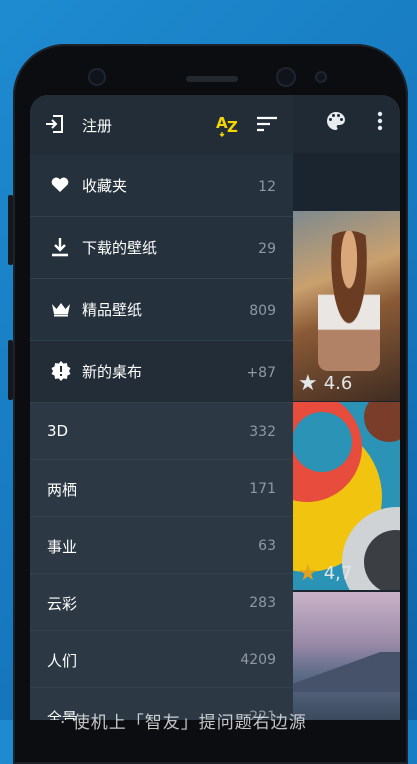 This screenshot has height=764, width=417. I want to click on sort-az-icon: A Z, so click(228, 127).